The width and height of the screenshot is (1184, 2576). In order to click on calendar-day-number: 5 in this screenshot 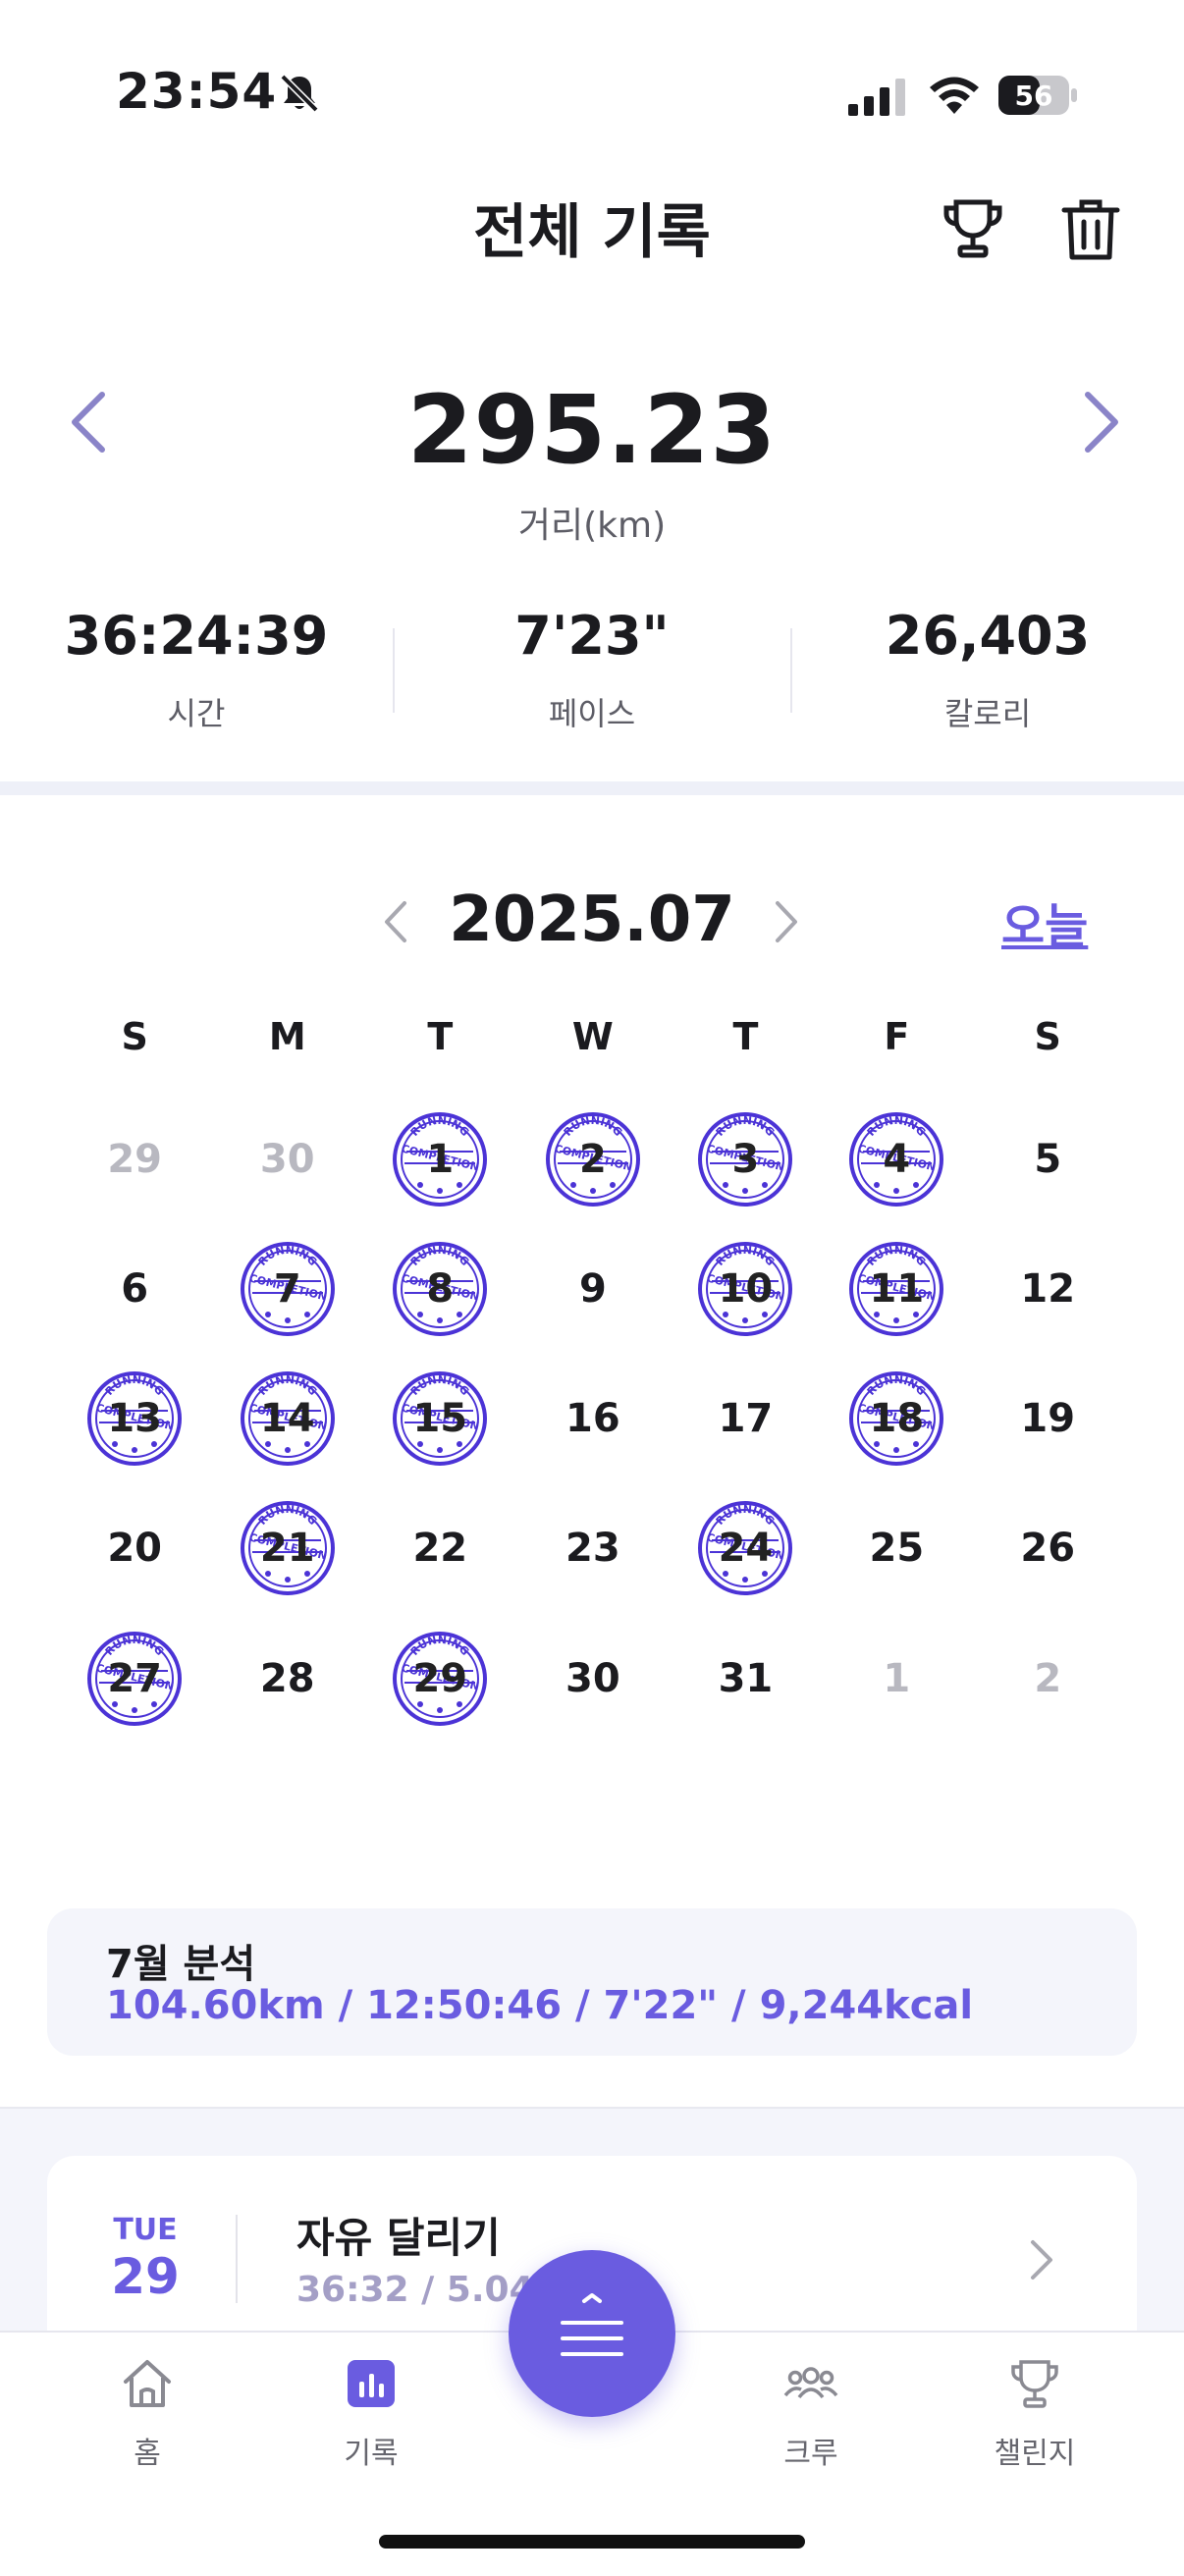, I will do `click(1048, 1159)`.